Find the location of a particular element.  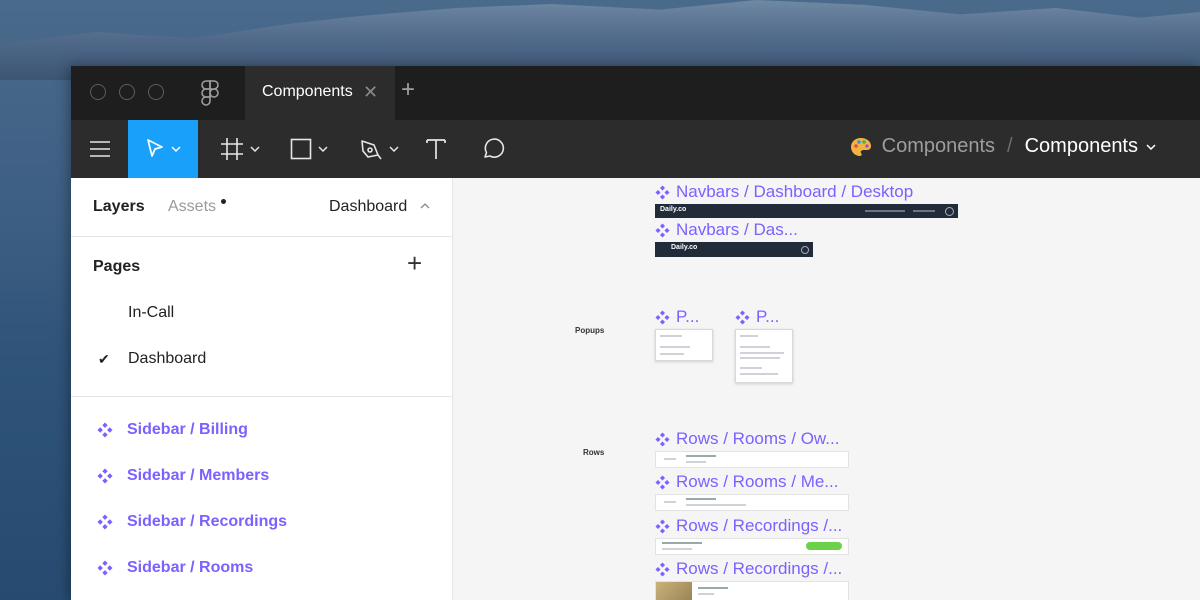

frame-title-label: Navbars / Dashboard / Desktop is located at coordinates (795, 191).